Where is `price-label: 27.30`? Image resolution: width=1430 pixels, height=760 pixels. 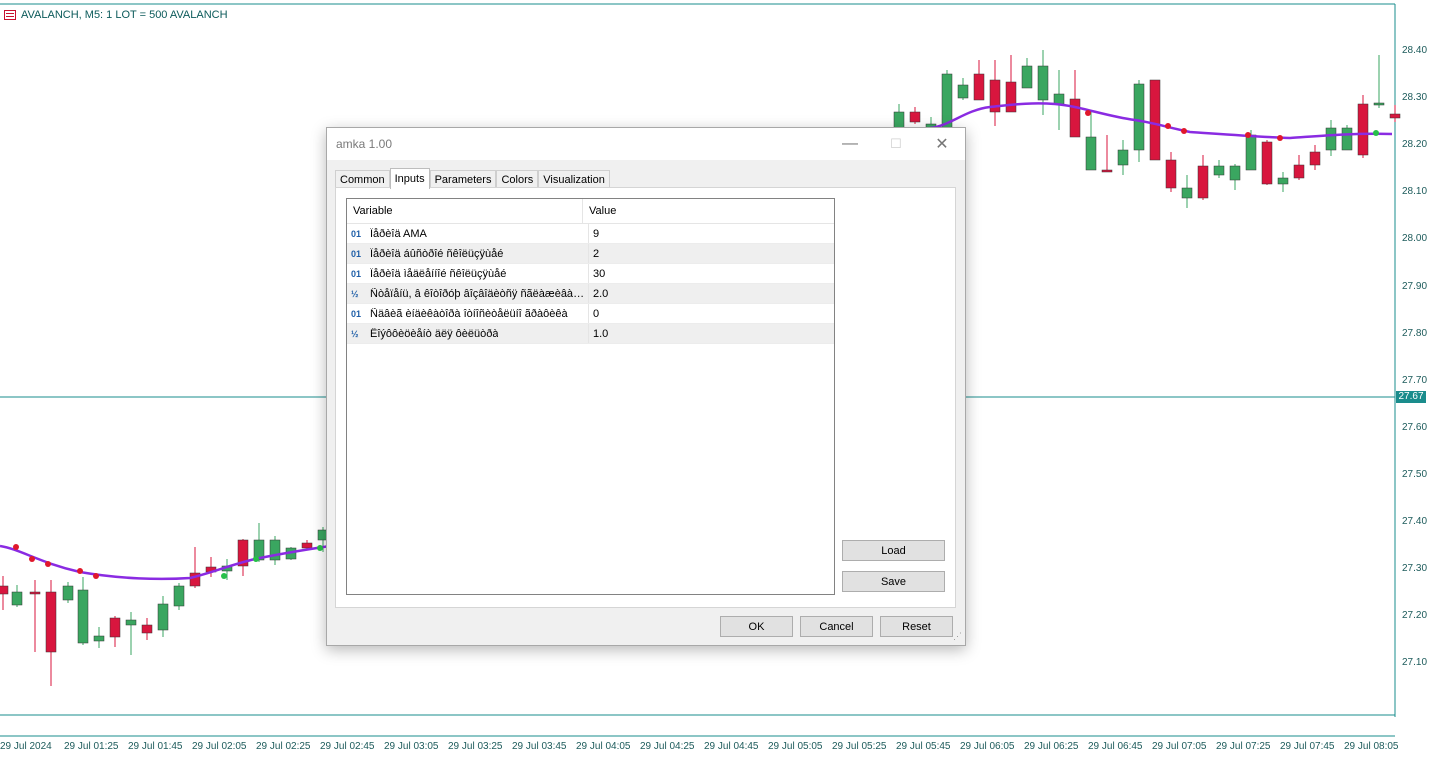 price-label: 27.30 is located at coordinates (1415, 569).